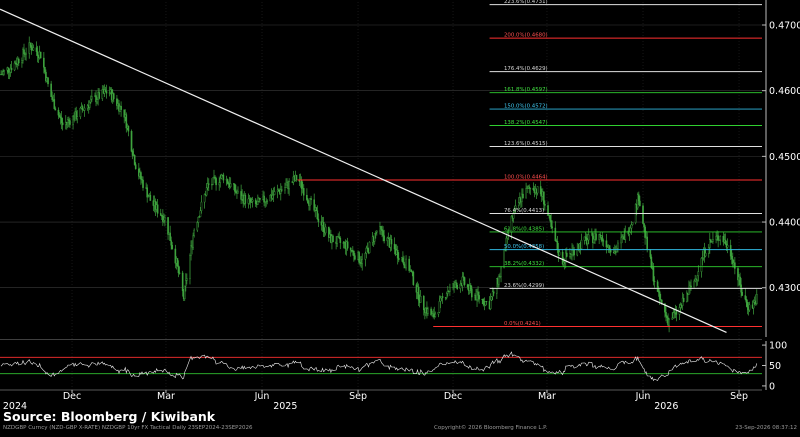 Image resolution: width=800 pixels, height=437 pixels. Describe the element at coordinates (285, 406) in the screenshot. I see `year-label: 2025` at that location.